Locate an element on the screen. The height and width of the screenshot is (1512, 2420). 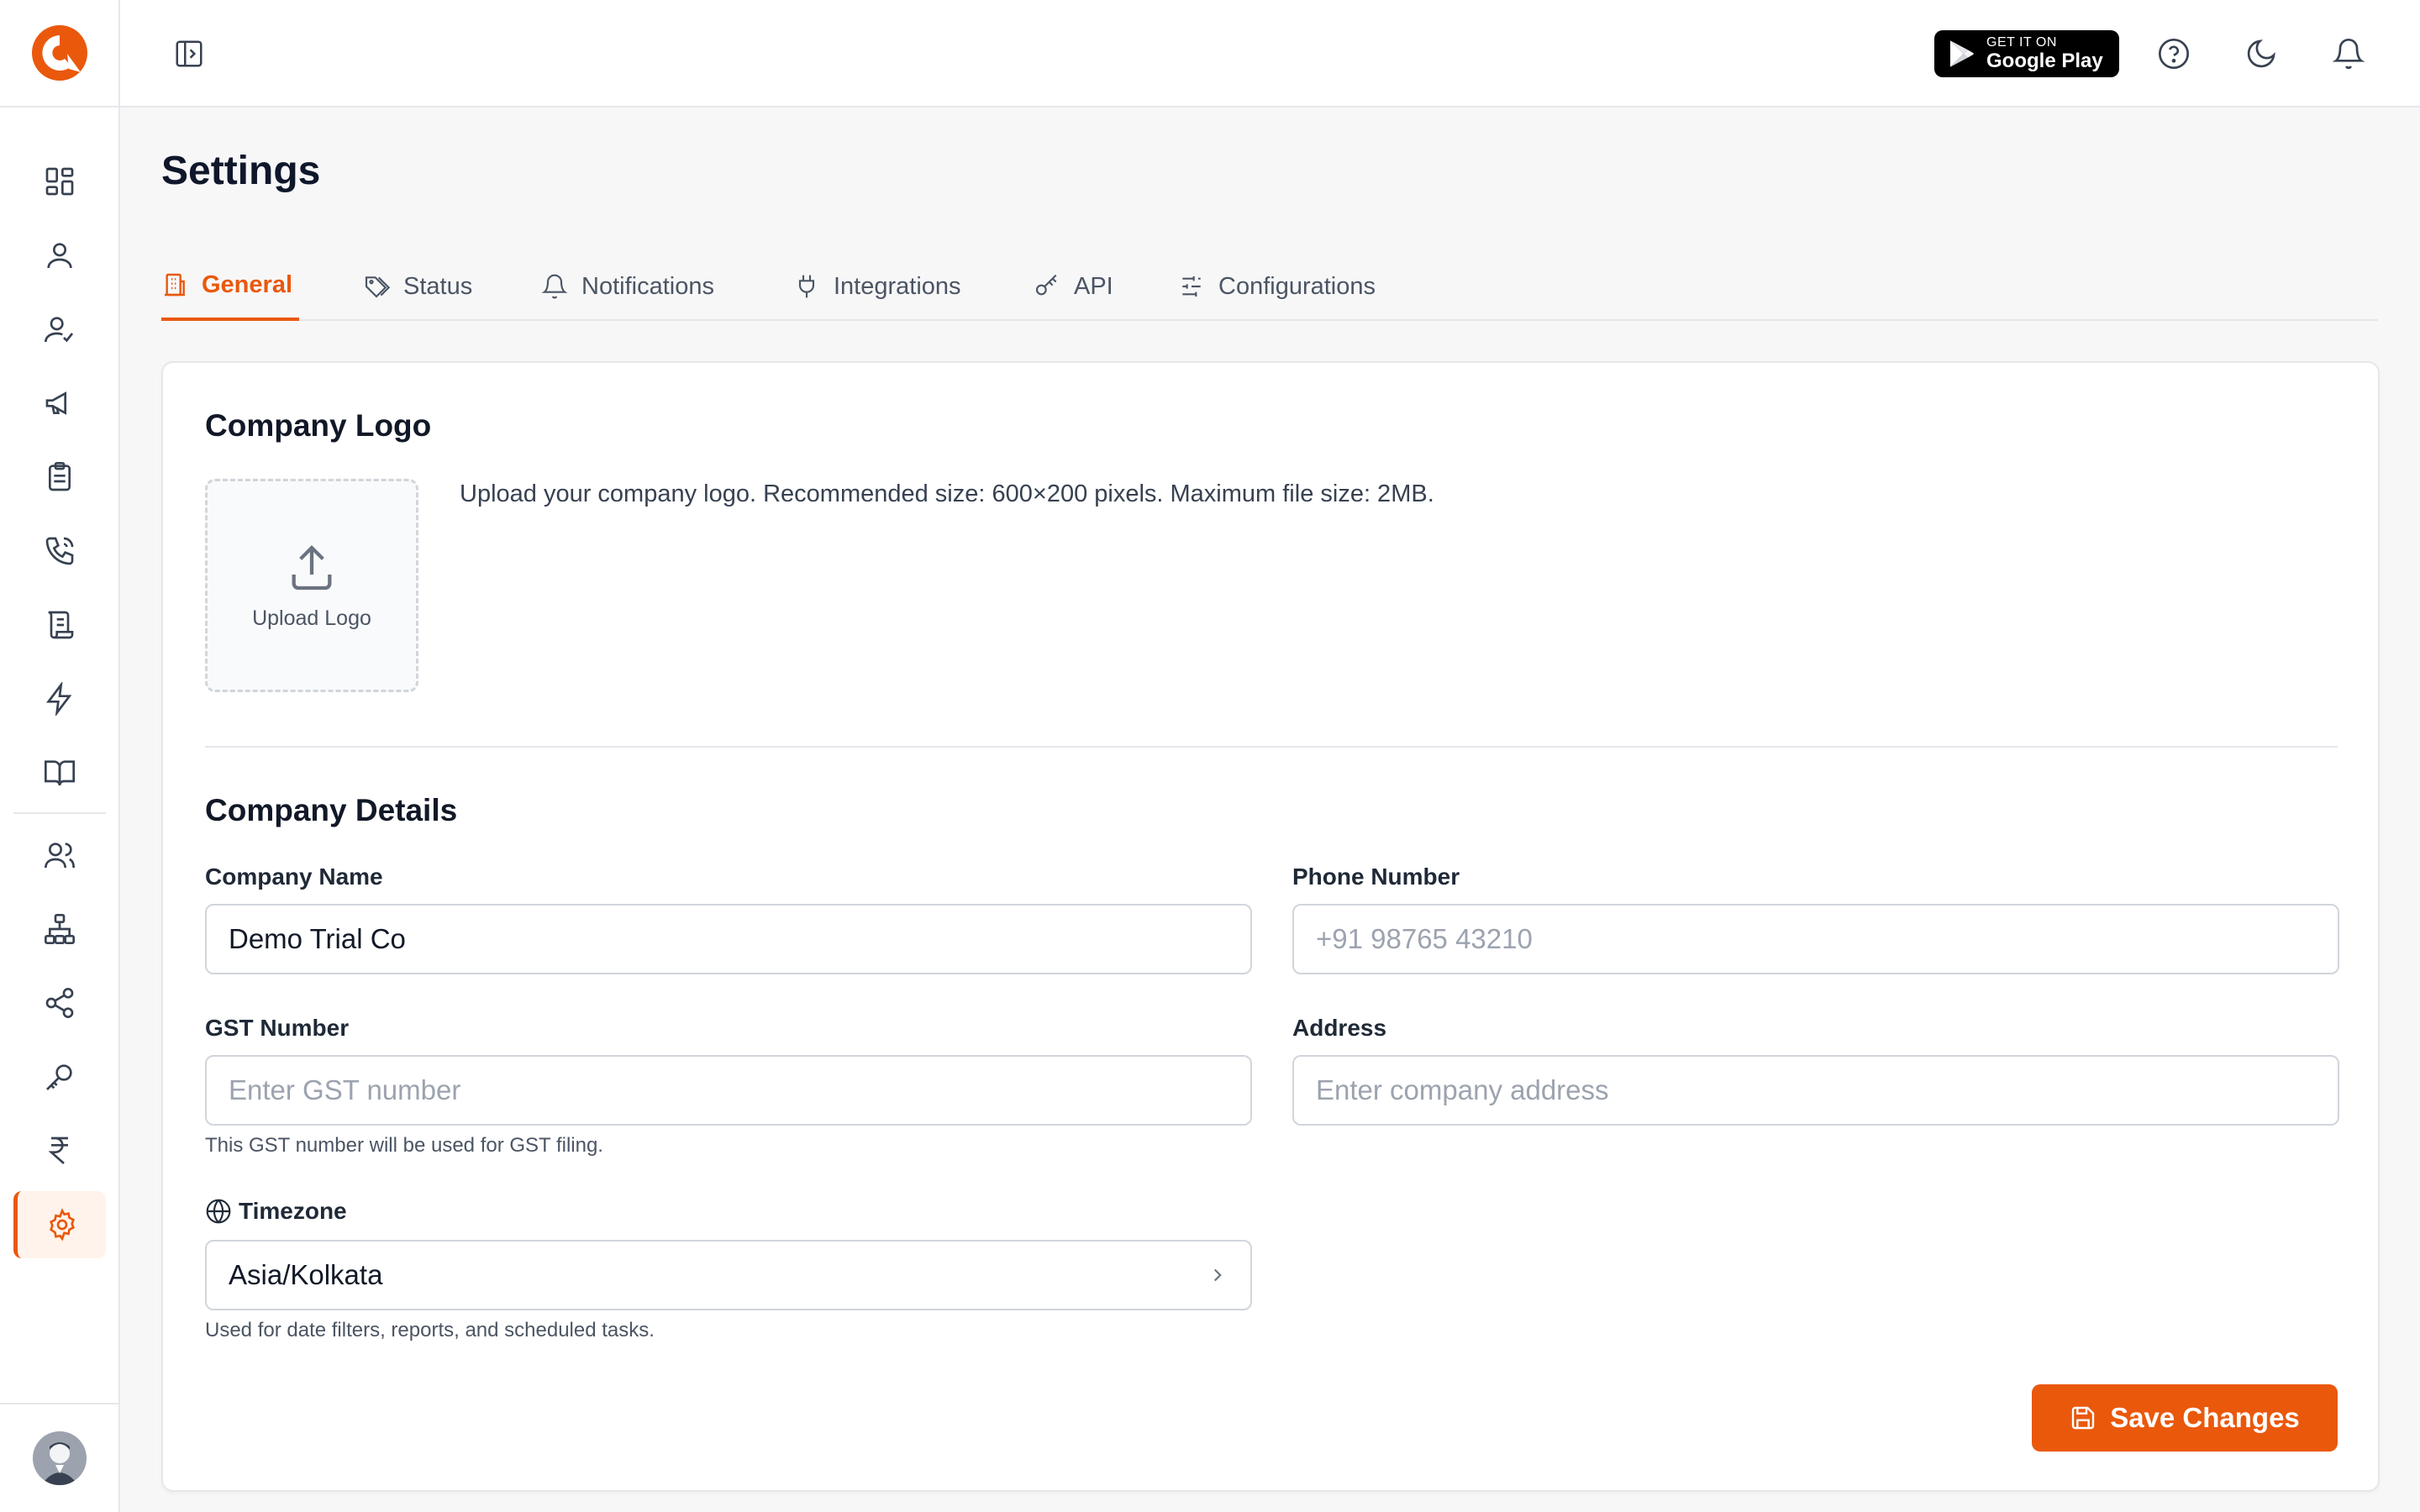
sidebar-item-scripts is located at coordinates (60, 625).